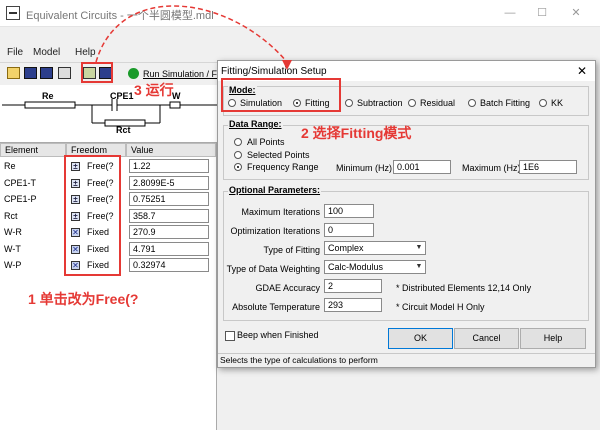 The width and height of the screenshot is (600, 430). Describe the element at coordinates (13, 13) in the screenshot. I see `app-icon` at that location.